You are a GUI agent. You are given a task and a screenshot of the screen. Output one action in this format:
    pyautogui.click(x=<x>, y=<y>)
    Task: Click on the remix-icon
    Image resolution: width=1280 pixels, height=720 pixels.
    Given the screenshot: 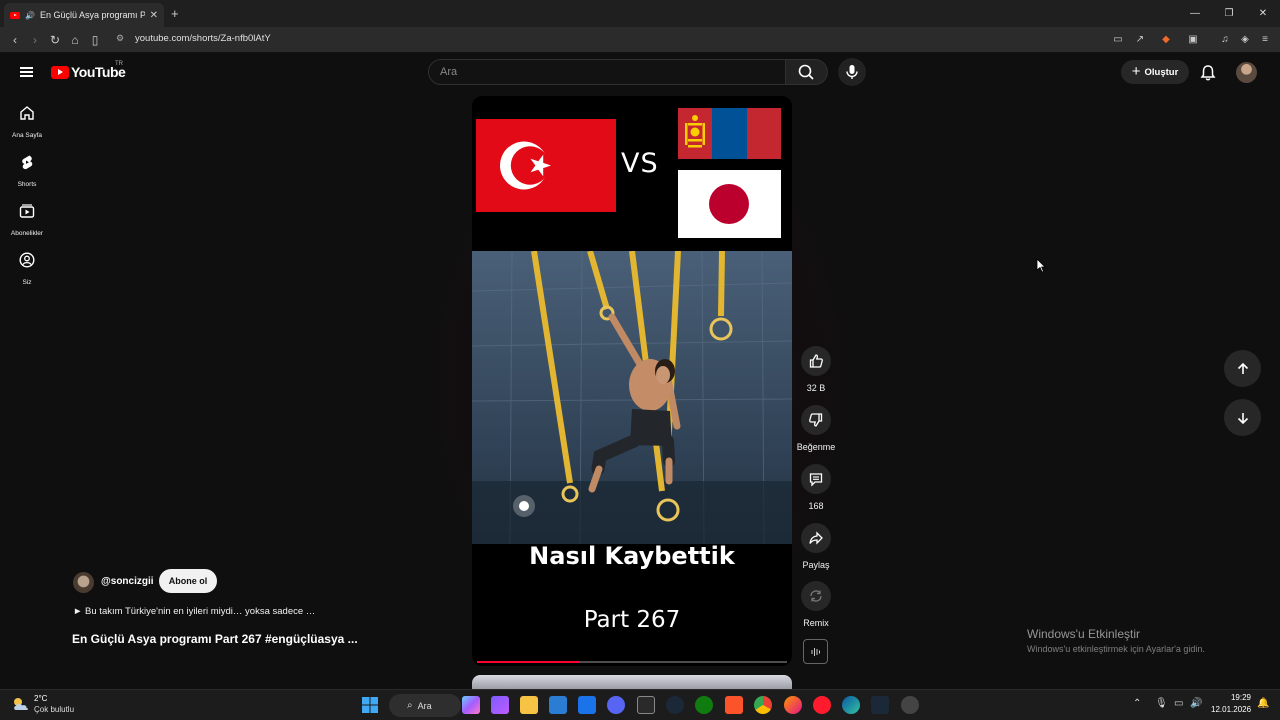 What is the action you would take?
    pyautogui.click(x=816, y=596)
    